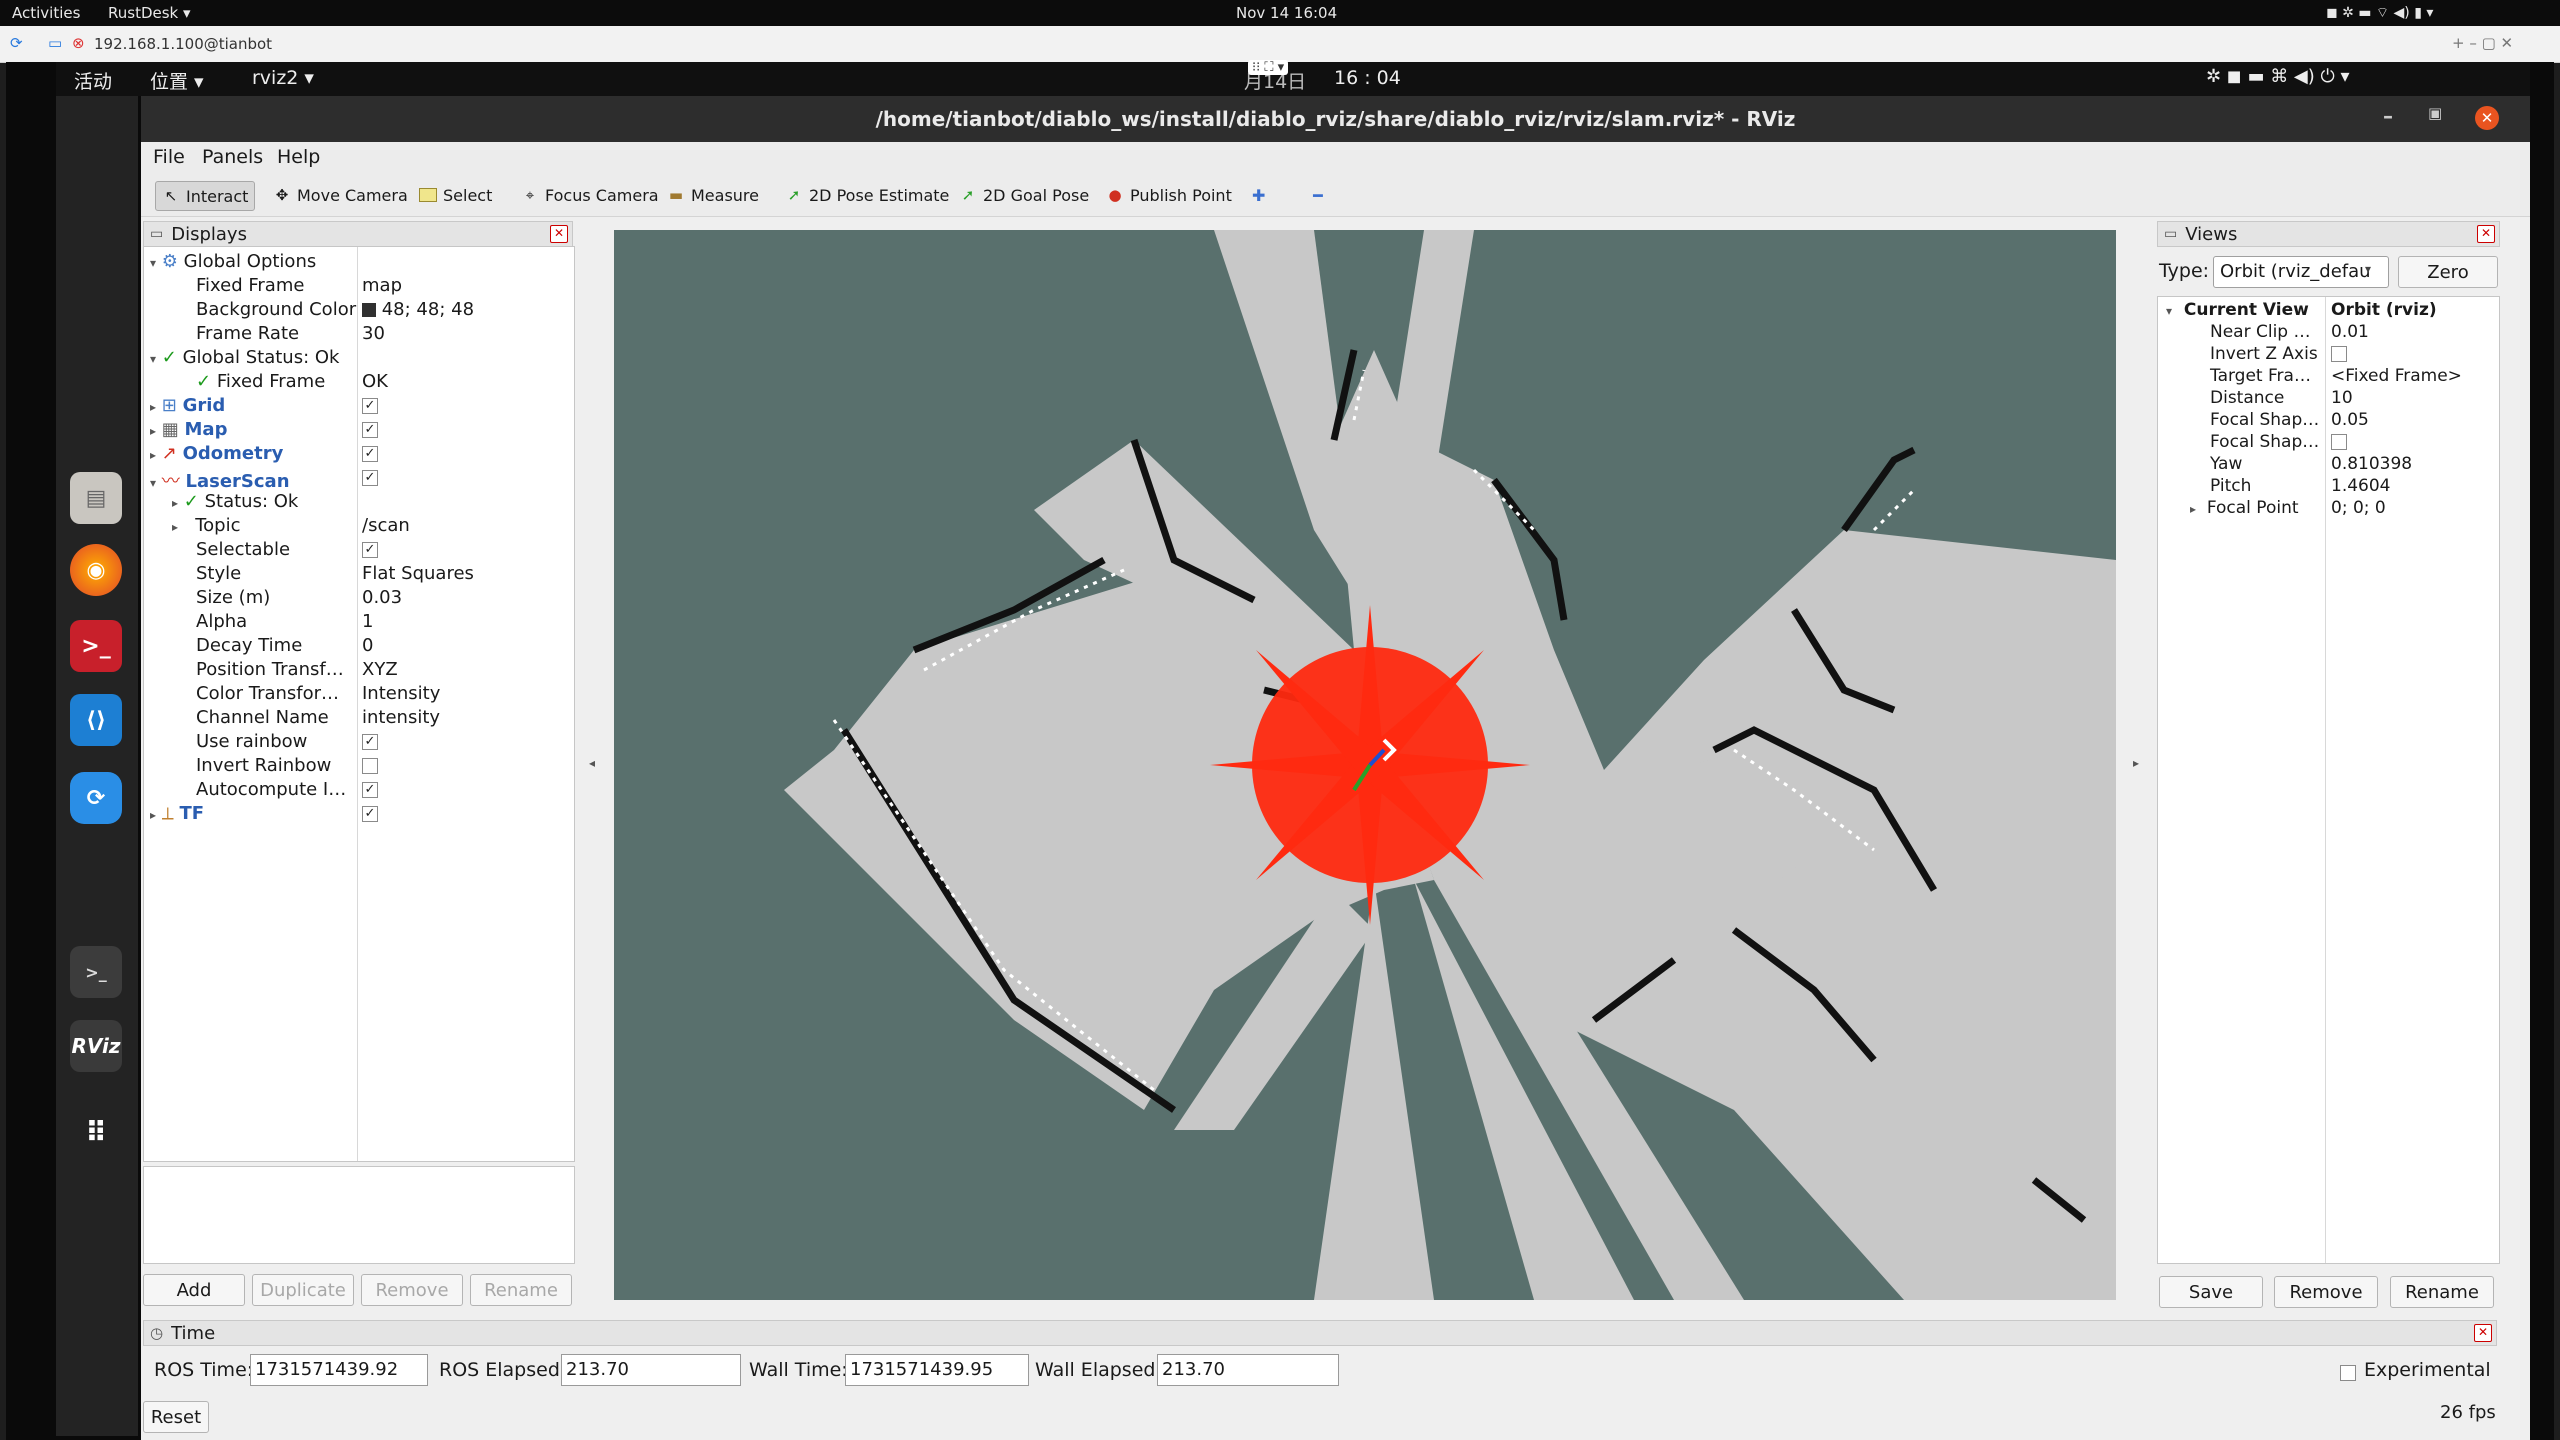  Describe the element at coordinates (386, 525) in the screenshot. I see `row-value: /scan` at that location.